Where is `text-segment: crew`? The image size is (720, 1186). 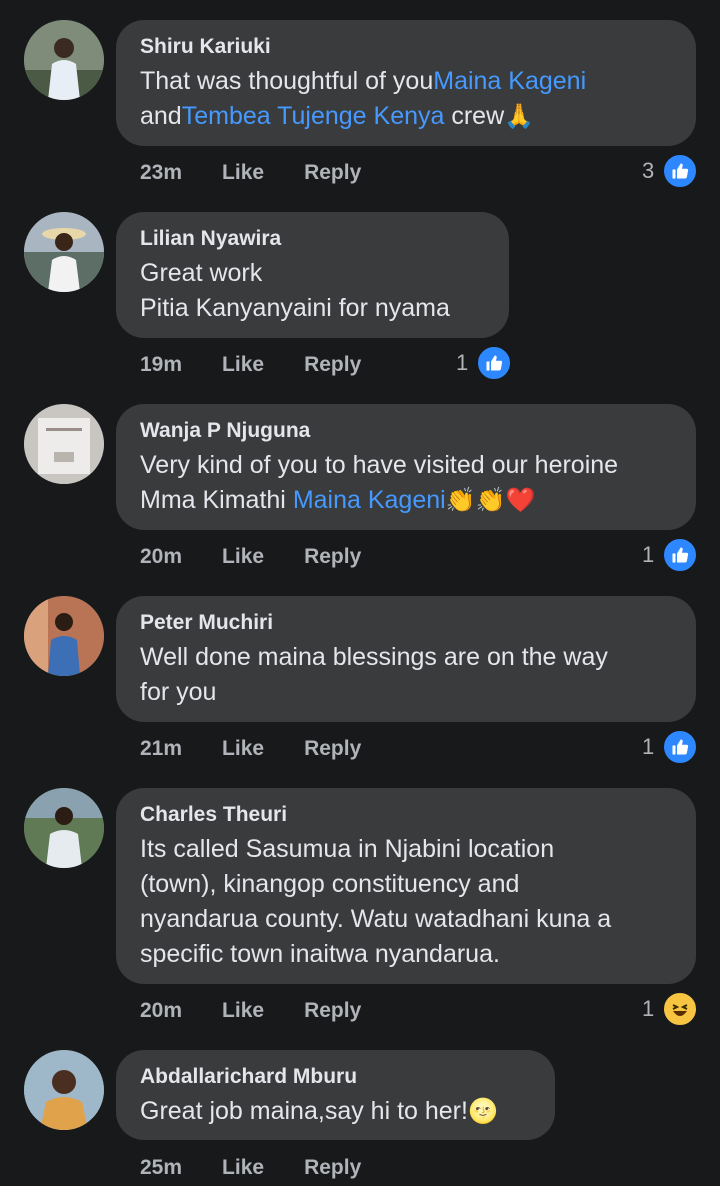 text-segment: crew is located at coordinates (474, 116).